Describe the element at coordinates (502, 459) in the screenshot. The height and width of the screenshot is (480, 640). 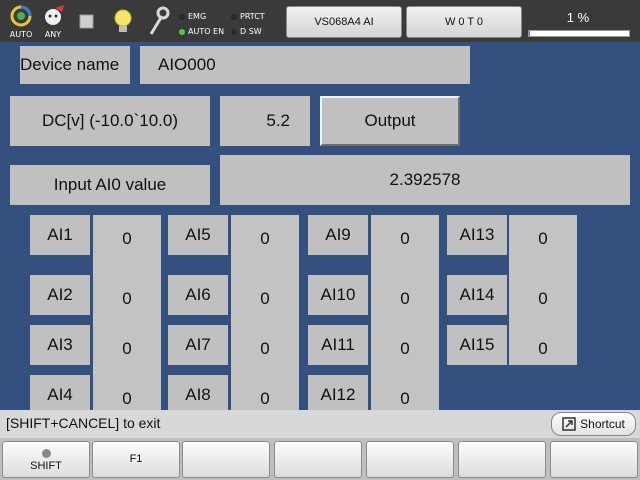
I see `f5-key` at that location.